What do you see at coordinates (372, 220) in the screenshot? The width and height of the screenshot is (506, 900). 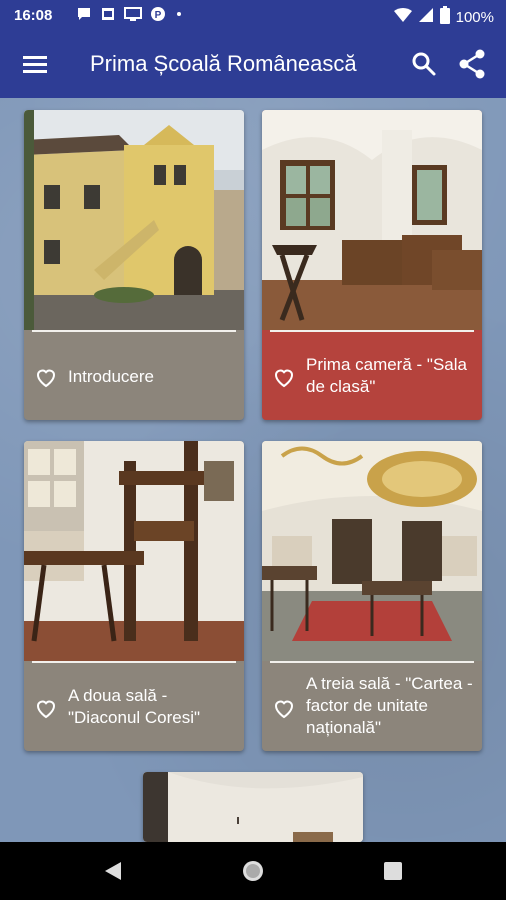 I see `card-photo-classroom` at bounding box center [372, 220].